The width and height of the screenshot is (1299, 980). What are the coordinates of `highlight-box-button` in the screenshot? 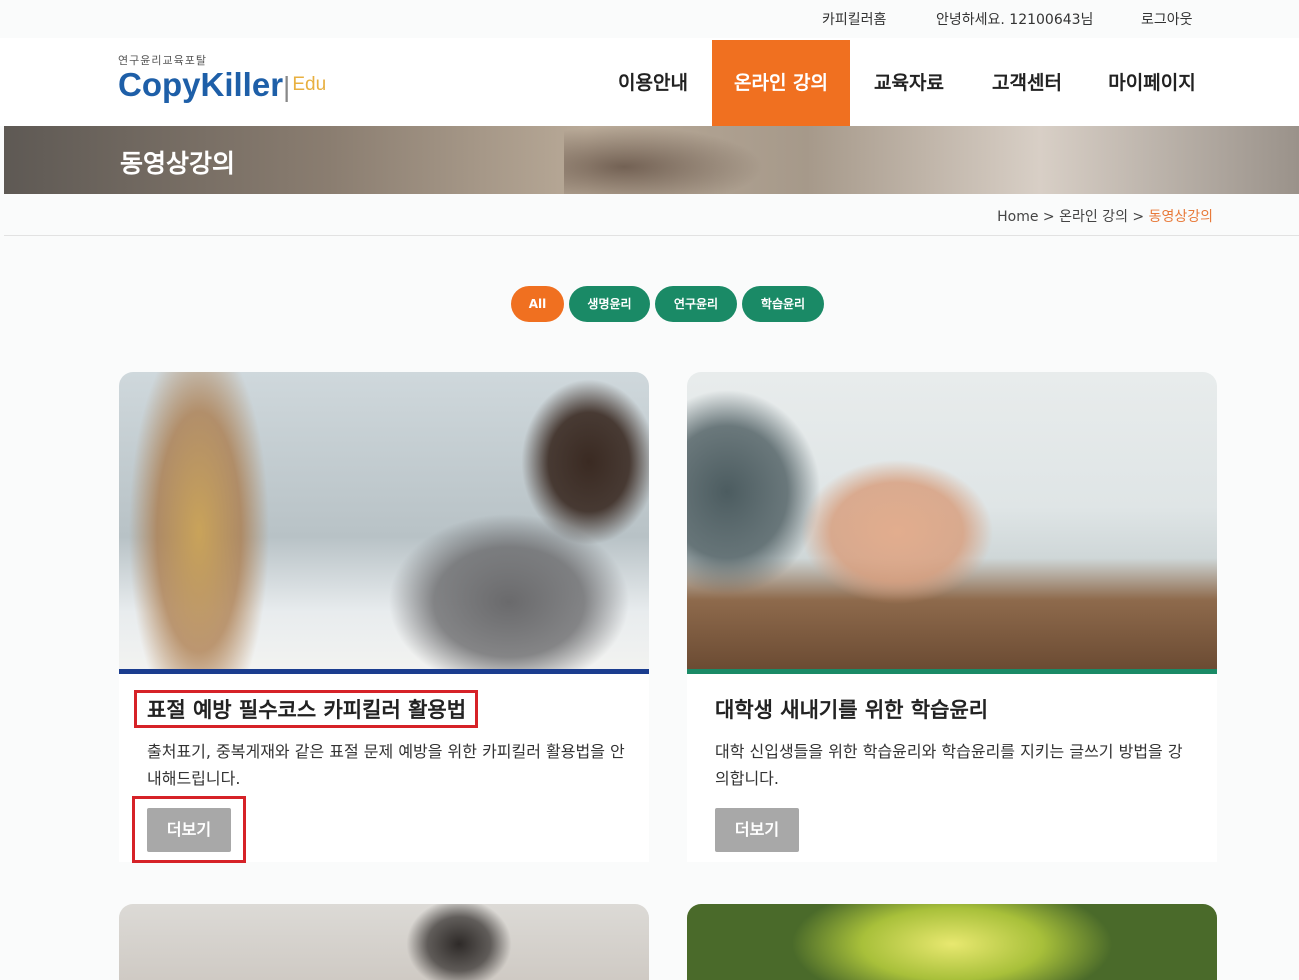 It's located at (189, 829).